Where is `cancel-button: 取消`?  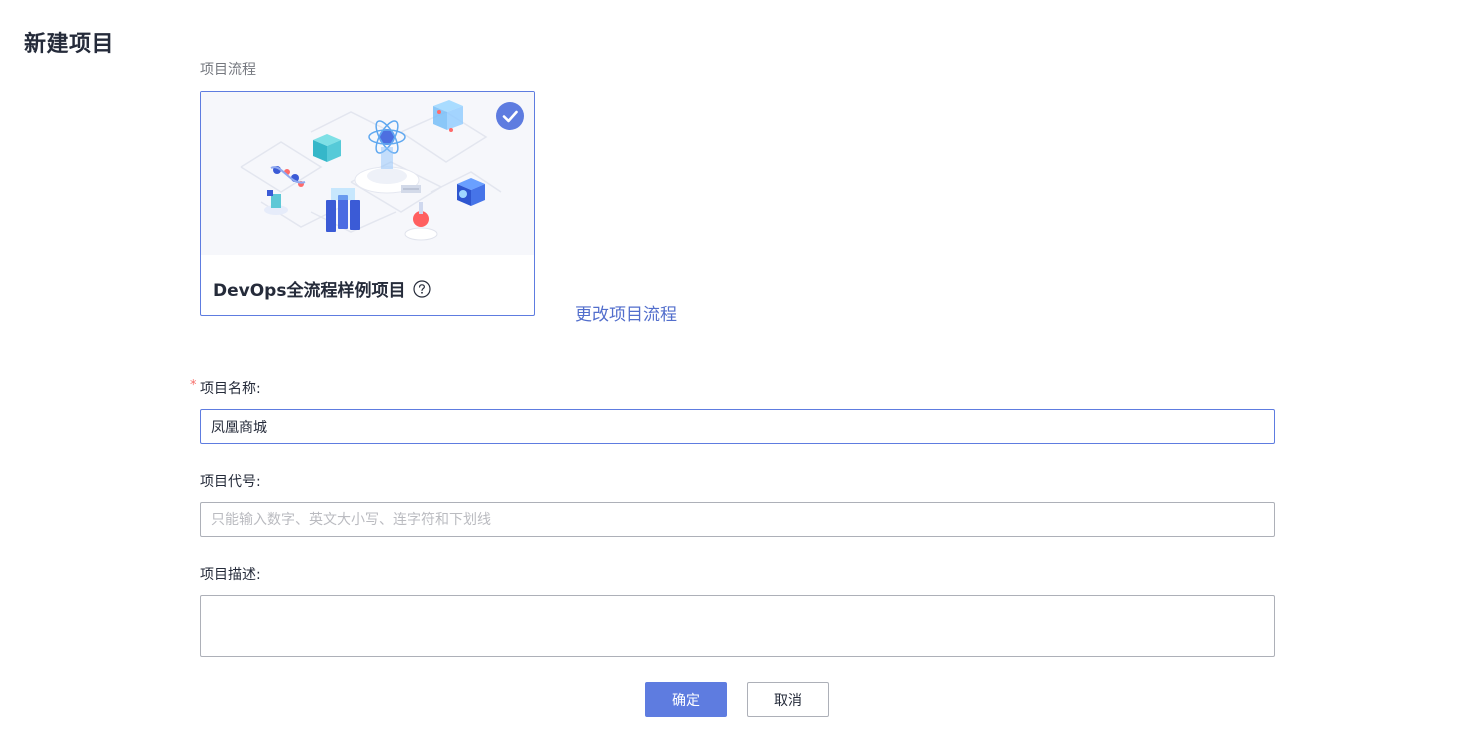 cancel-button: 取消 is located at coordinates (788, 699).